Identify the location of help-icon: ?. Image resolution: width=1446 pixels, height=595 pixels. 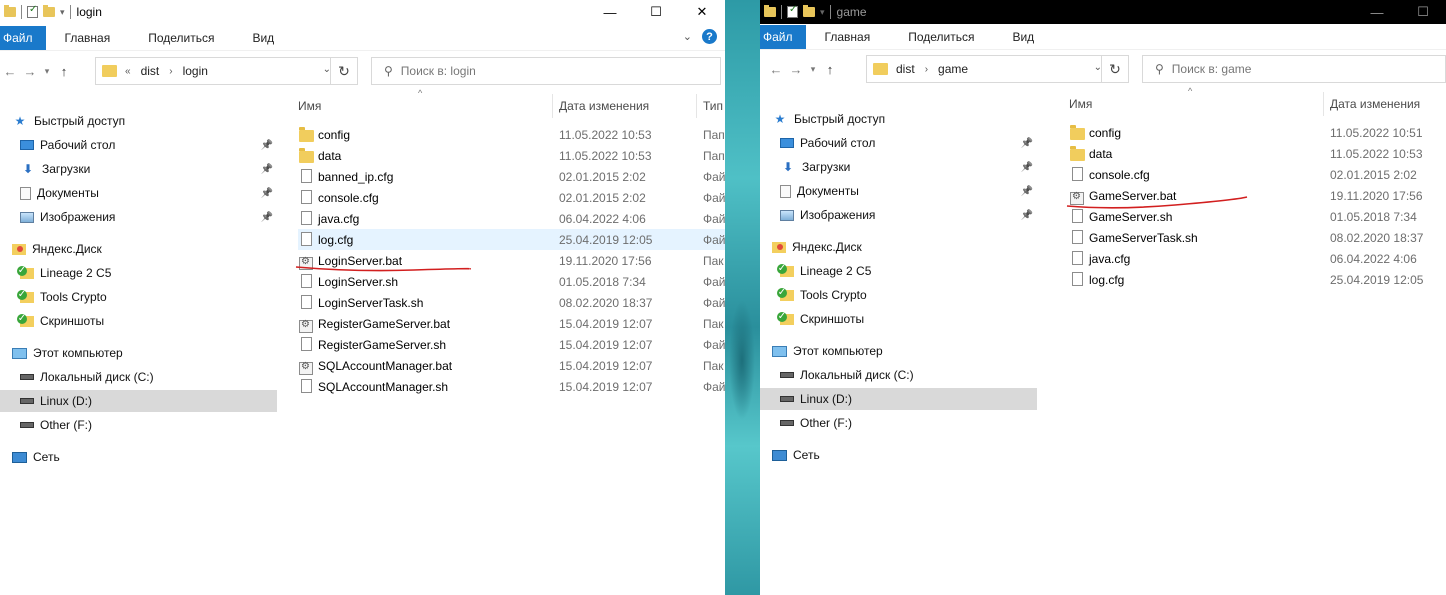
(709, 36).